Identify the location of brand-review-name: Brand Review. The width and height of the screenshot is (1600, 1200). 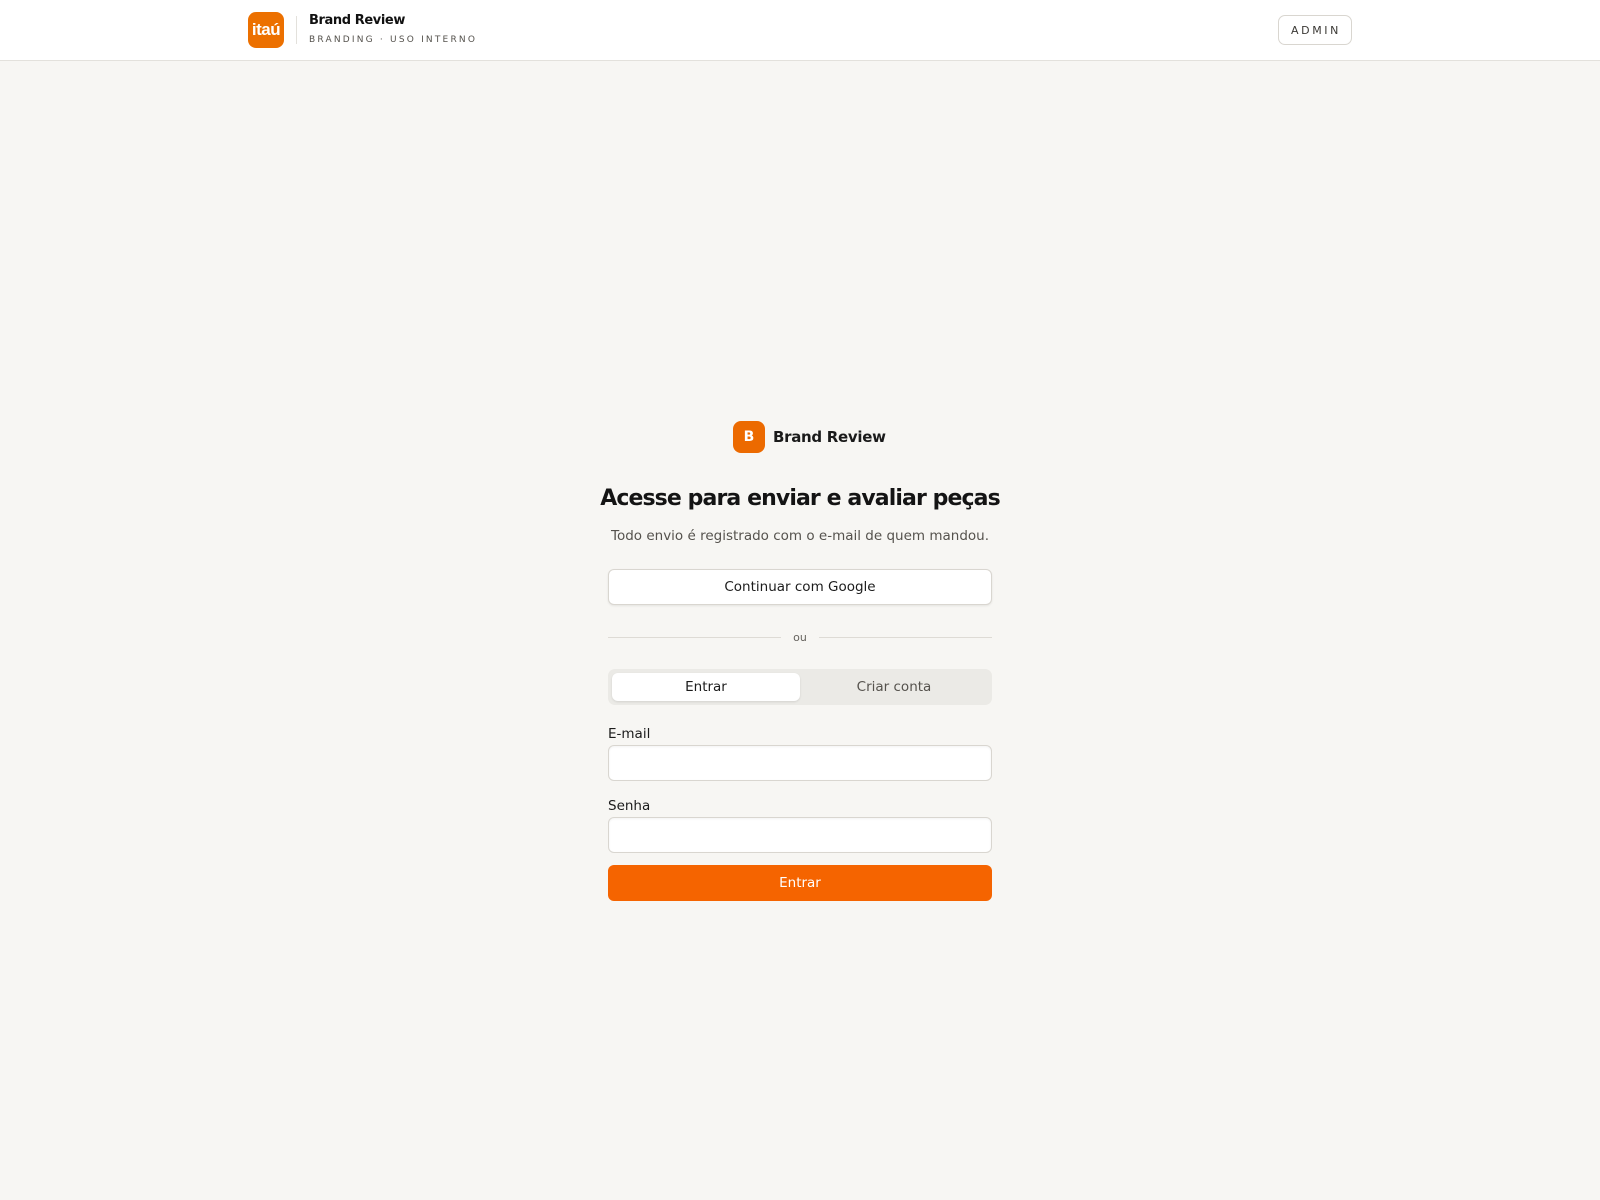
(829, 437).